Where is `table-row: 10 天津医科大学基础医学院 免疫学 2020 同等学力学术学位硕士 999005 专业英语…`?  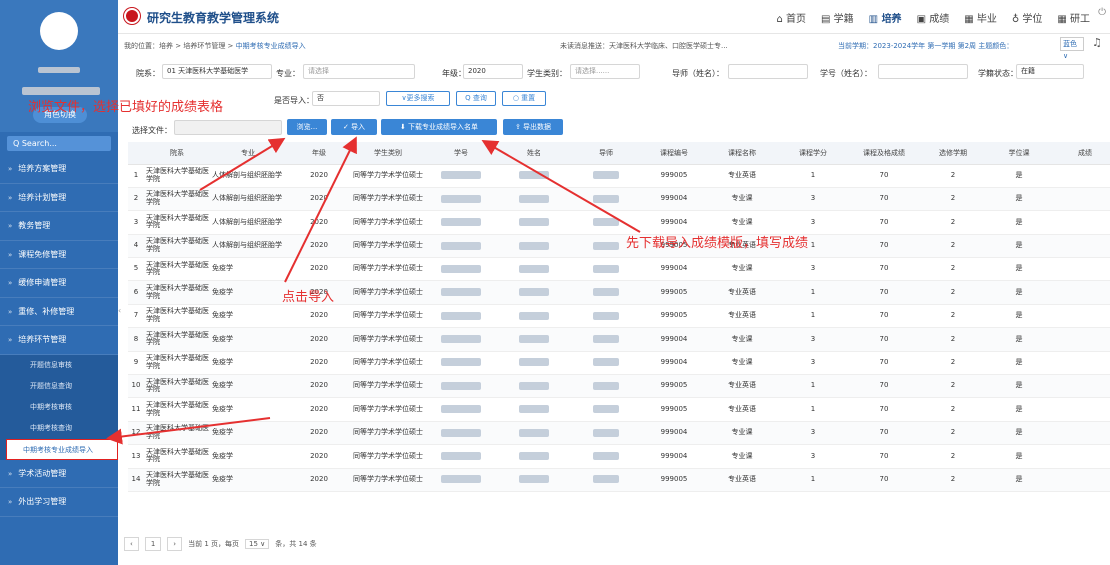
table-row: 10 天津医科大学基础医学院 免疫学 2020 同等学力学术学位硕士 999005 专业英语… is located at coordinates (619, 386).